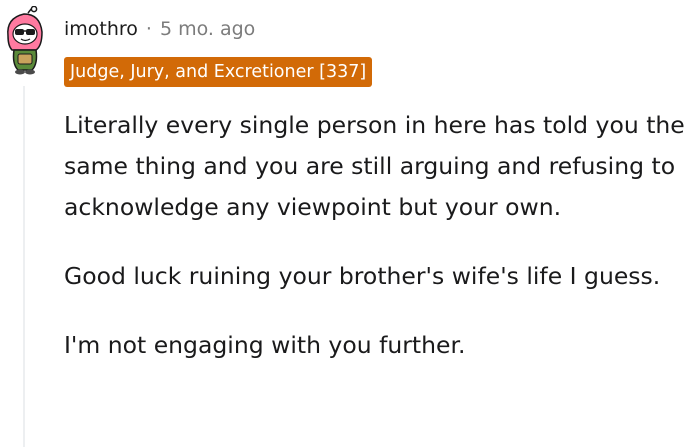 The image size is (700, 447). I want to click on timestamp-link: 5 mo. ago, so click(207, 29).